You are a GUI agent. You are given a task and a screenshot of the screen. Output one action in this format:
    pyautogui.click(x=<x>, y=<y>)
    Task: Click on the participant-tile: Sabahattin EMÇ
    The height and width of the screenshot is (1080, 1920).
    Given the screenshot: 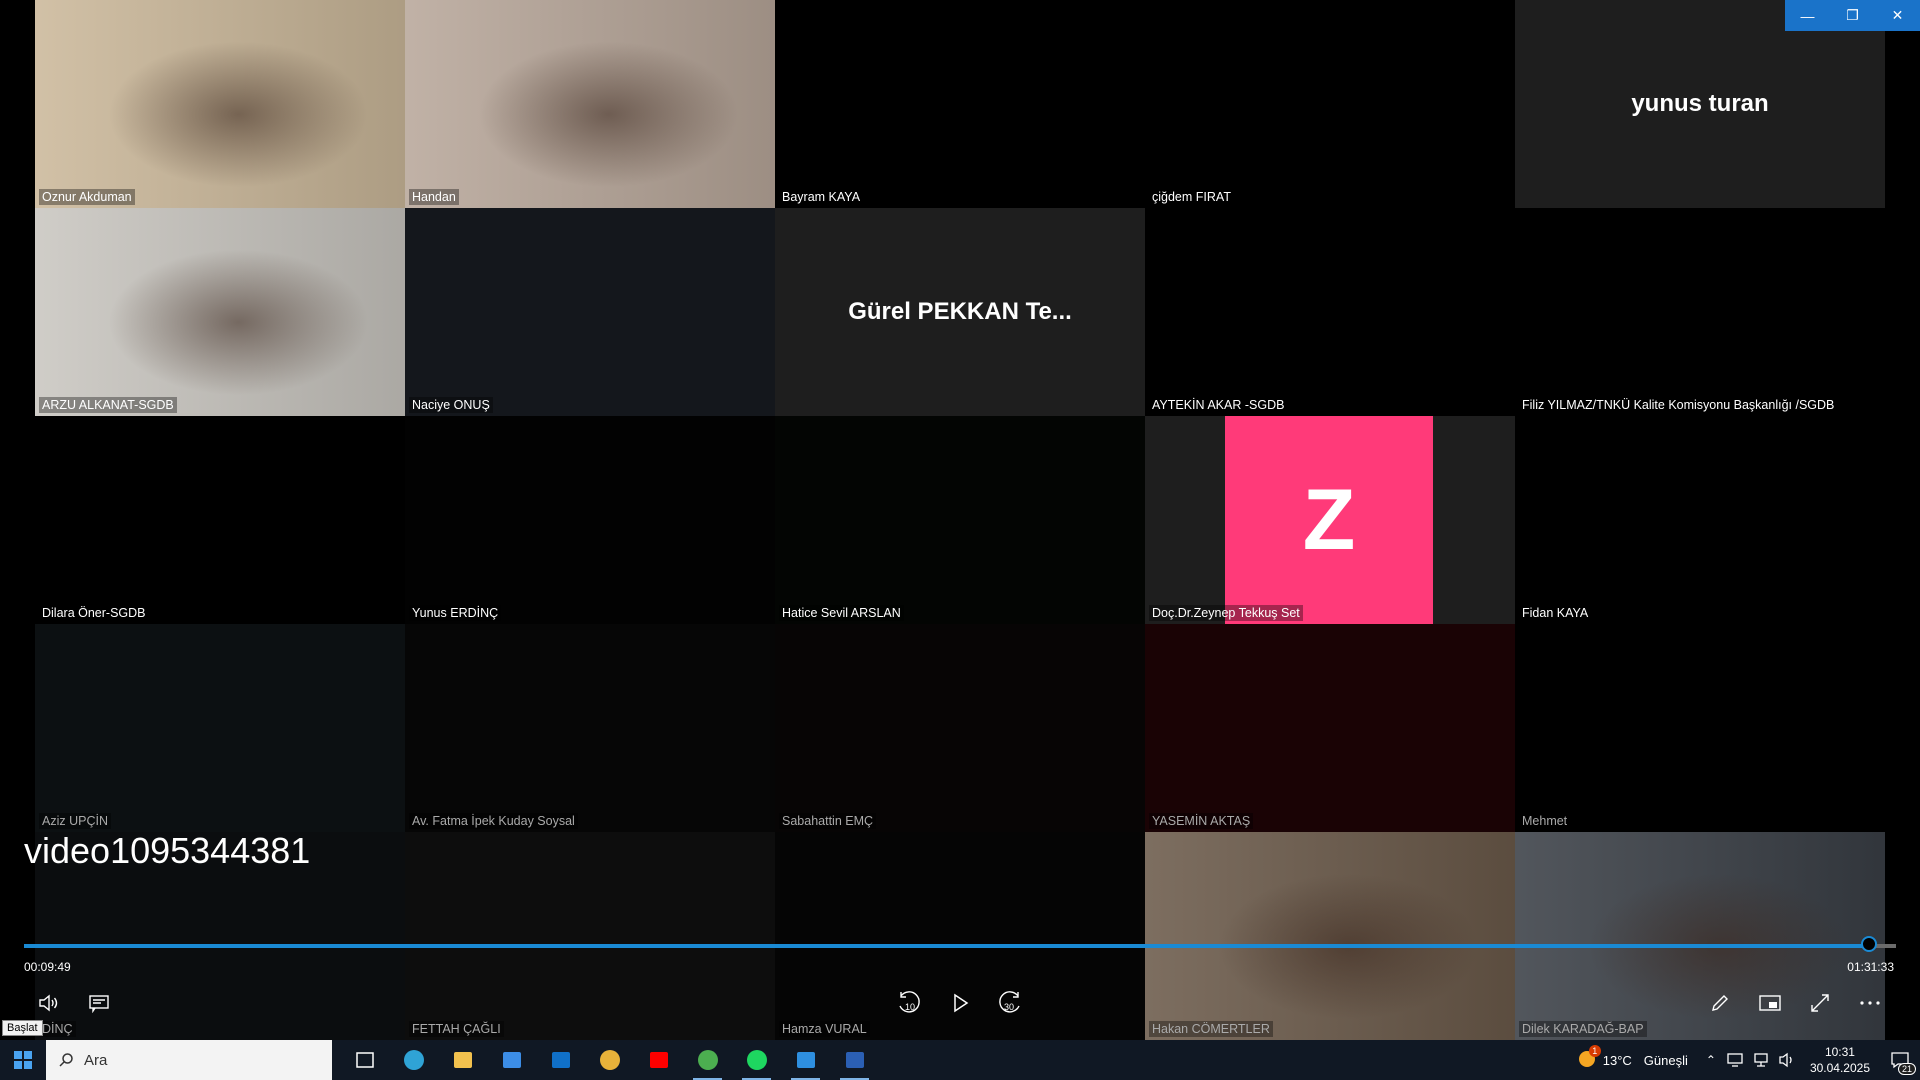 What is the action you would take?
    pyautogui.click(x=960, y=728)
    